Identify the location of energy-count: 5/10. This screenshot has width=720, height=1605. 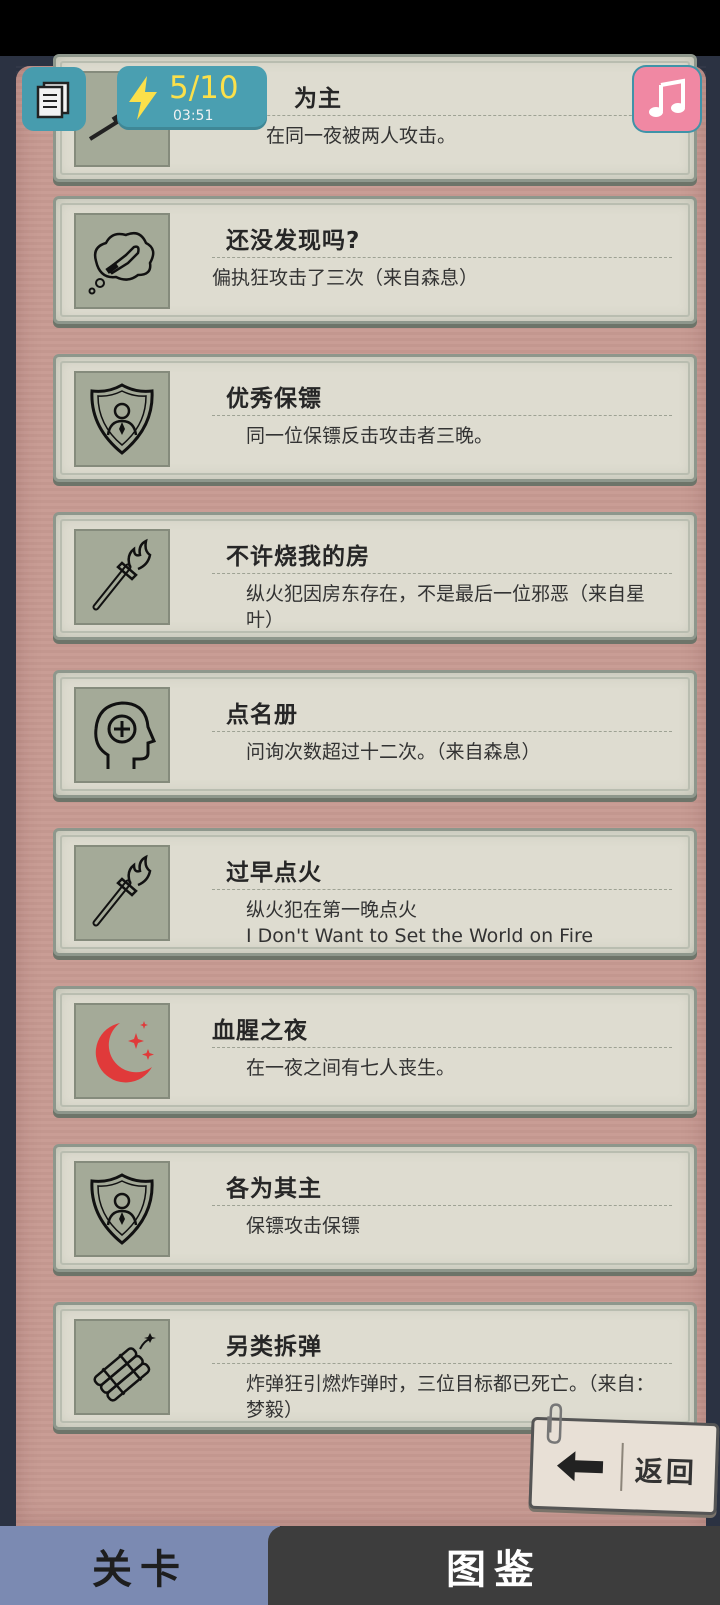
(204, 88).